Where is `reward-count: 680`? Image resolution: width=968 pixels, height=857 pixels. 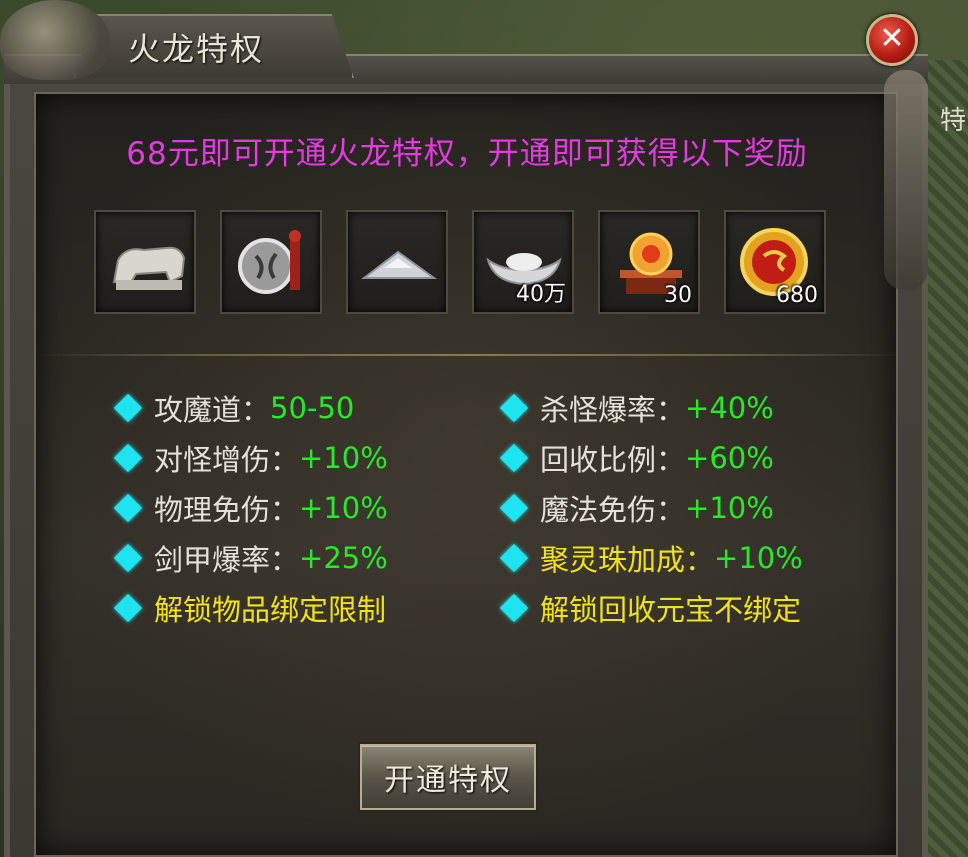 reward-count: 680 is located at coordinates (797, 295).